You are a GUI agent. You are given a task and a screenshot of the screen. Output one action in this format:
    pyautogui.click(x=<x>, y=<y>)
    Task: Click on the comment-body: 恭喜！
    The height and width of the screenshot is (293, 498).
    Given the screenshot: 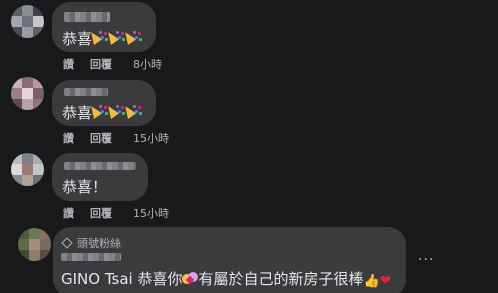 What is the action you would take?
    pyautogui.click(x=85, y=187)
    